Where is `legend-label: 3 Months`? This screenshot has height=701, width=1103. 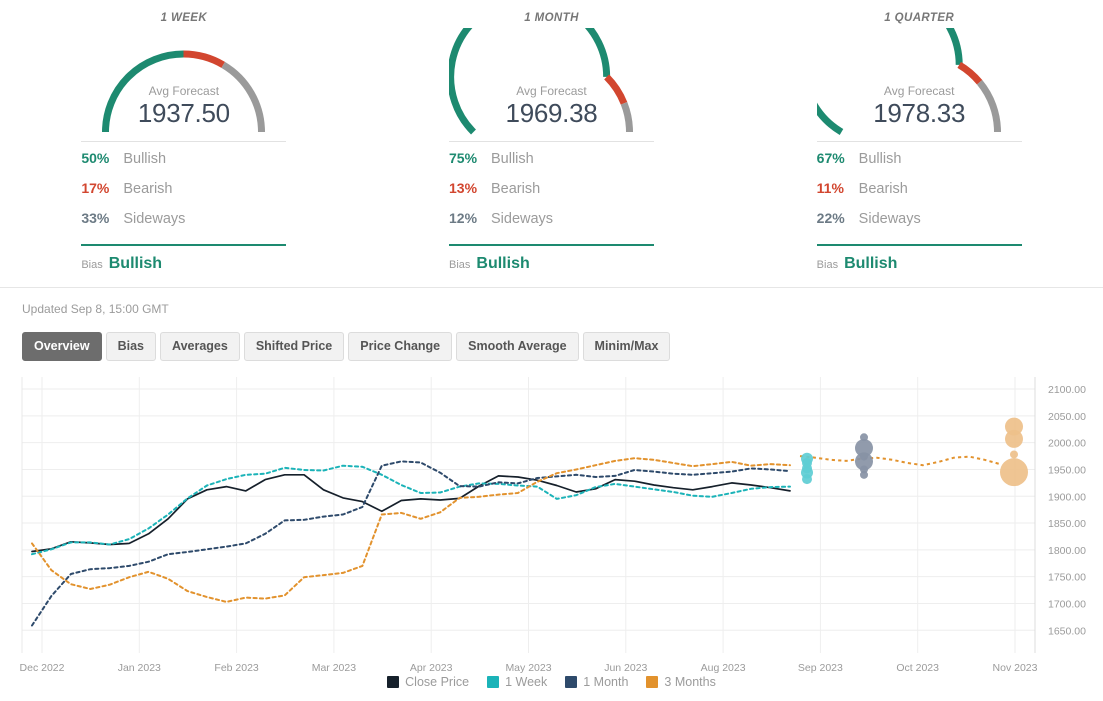 legend-label: 3 Months is located at coordinates (690, 682).